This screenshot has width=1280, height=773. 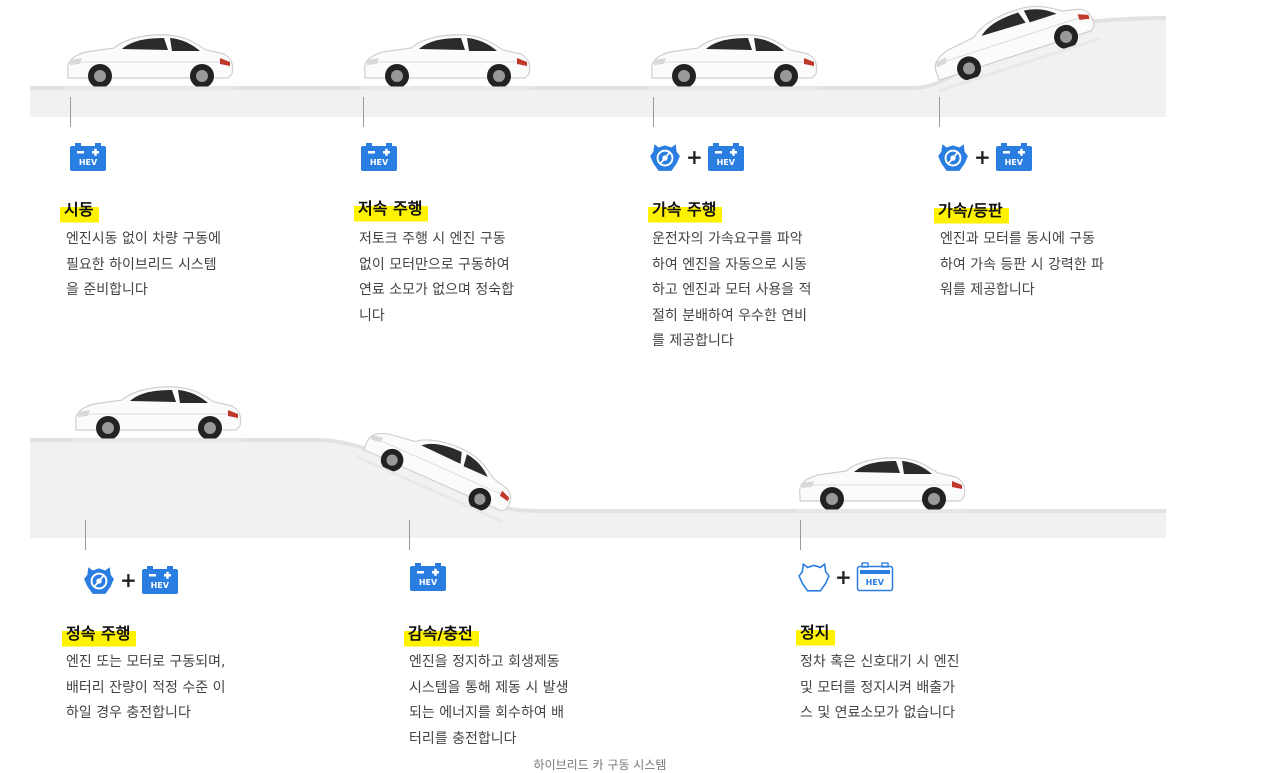 I want to click on stage-title-deceleration: 감속/충전, so click(x=441, y=635).